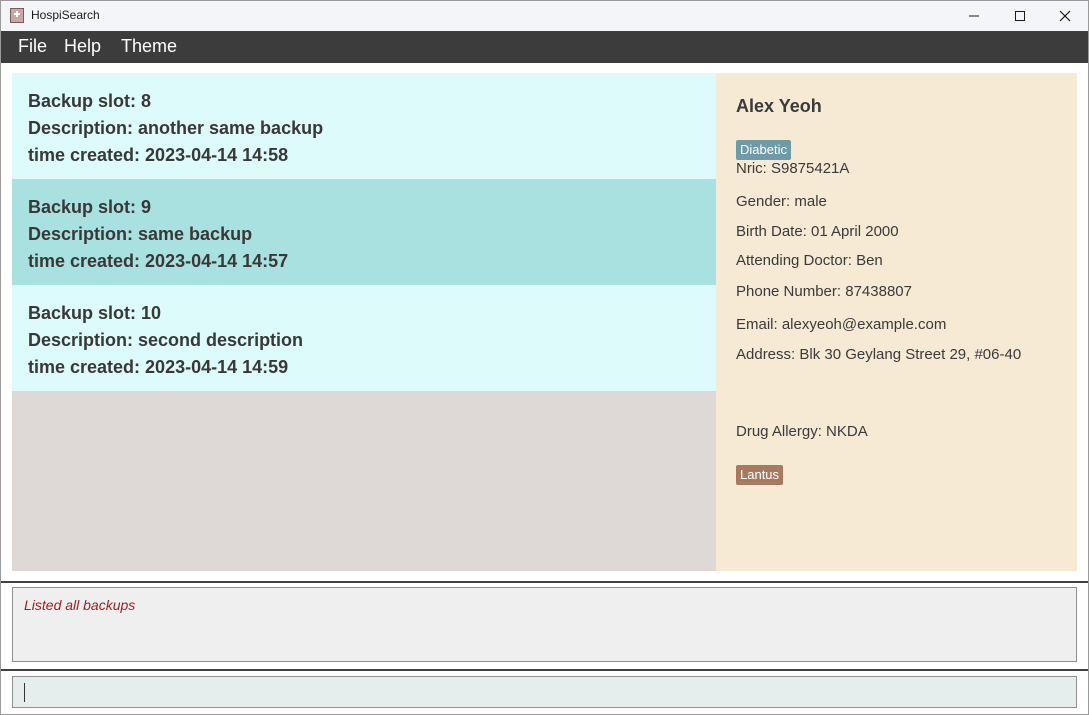 The image size is (1089, 715). Describe the element at coordinates (824, 291) in the screenshot. I see `patient-phone: Phone Number: 87438807` at that location.